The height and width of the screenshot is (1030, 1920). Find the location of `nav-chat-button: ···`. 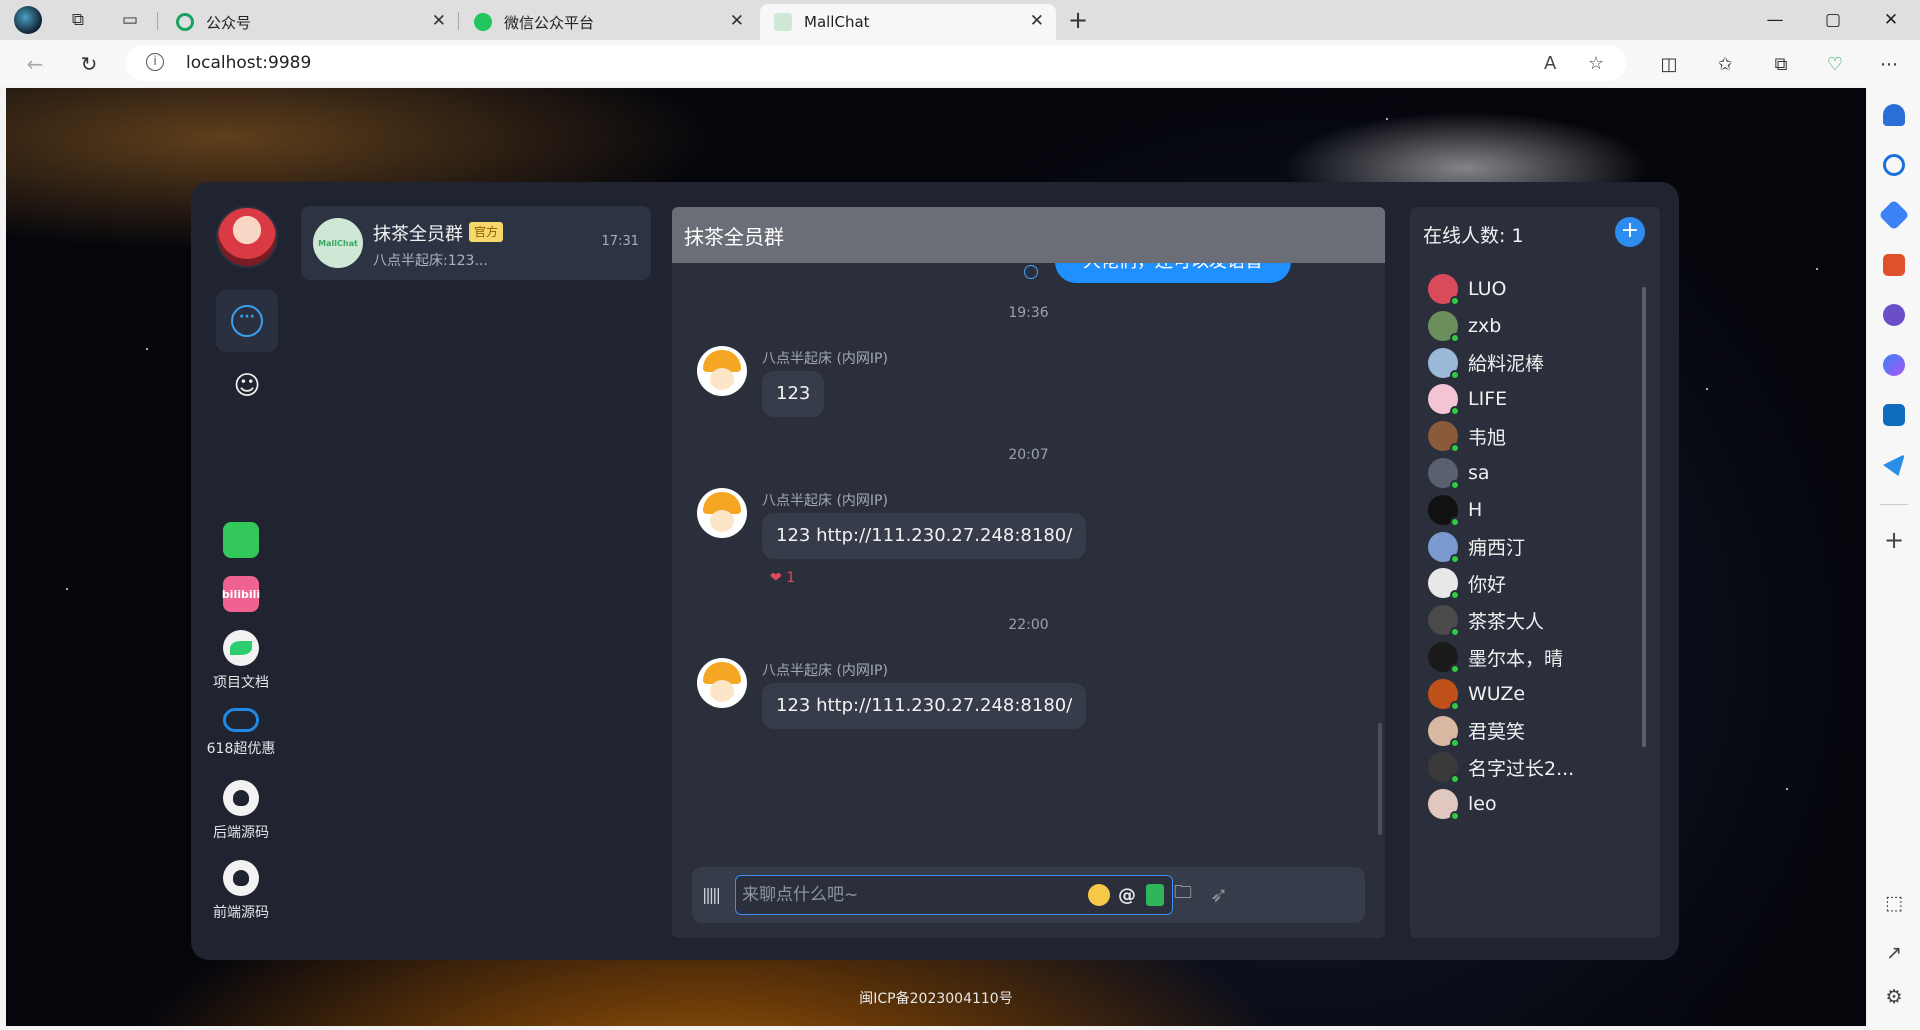

nav-chat-button: ··· is located at coordinates (247, 321).